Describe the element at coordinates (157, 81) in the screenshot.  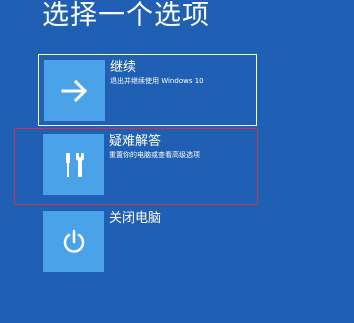
I see `continue-description: 退出并继续使用 Windows 10` at that location.